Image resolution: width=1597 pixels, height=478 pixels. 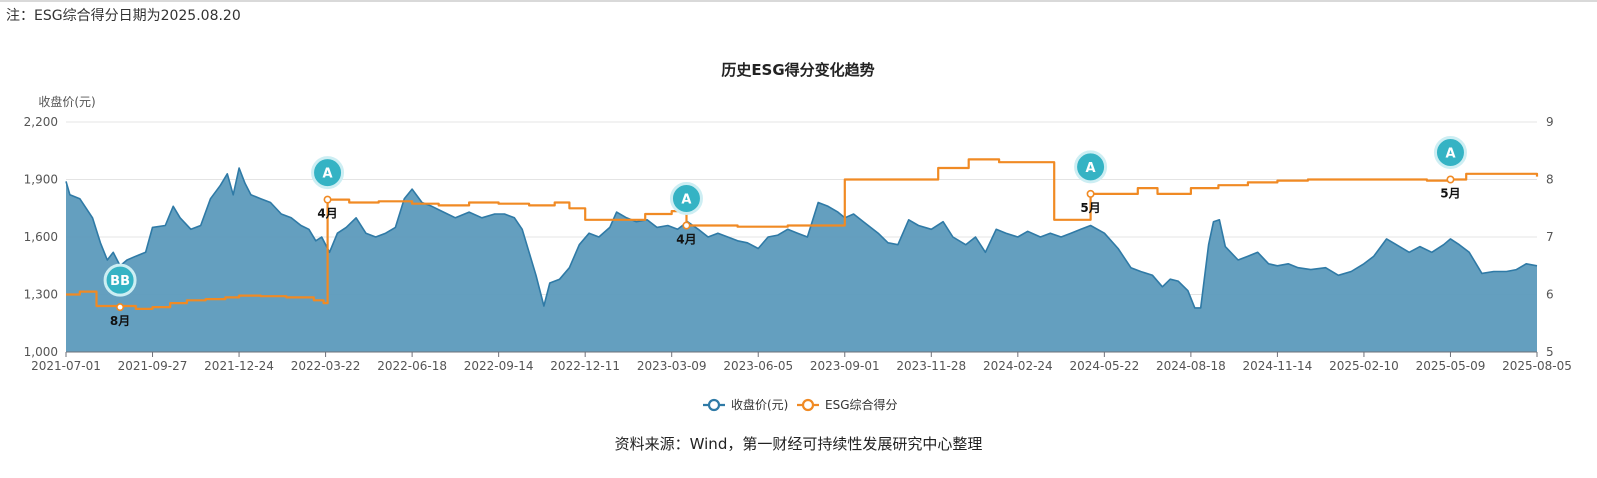 I want to click on y-right-tick-label: 8, so click(x=1550, y=180).